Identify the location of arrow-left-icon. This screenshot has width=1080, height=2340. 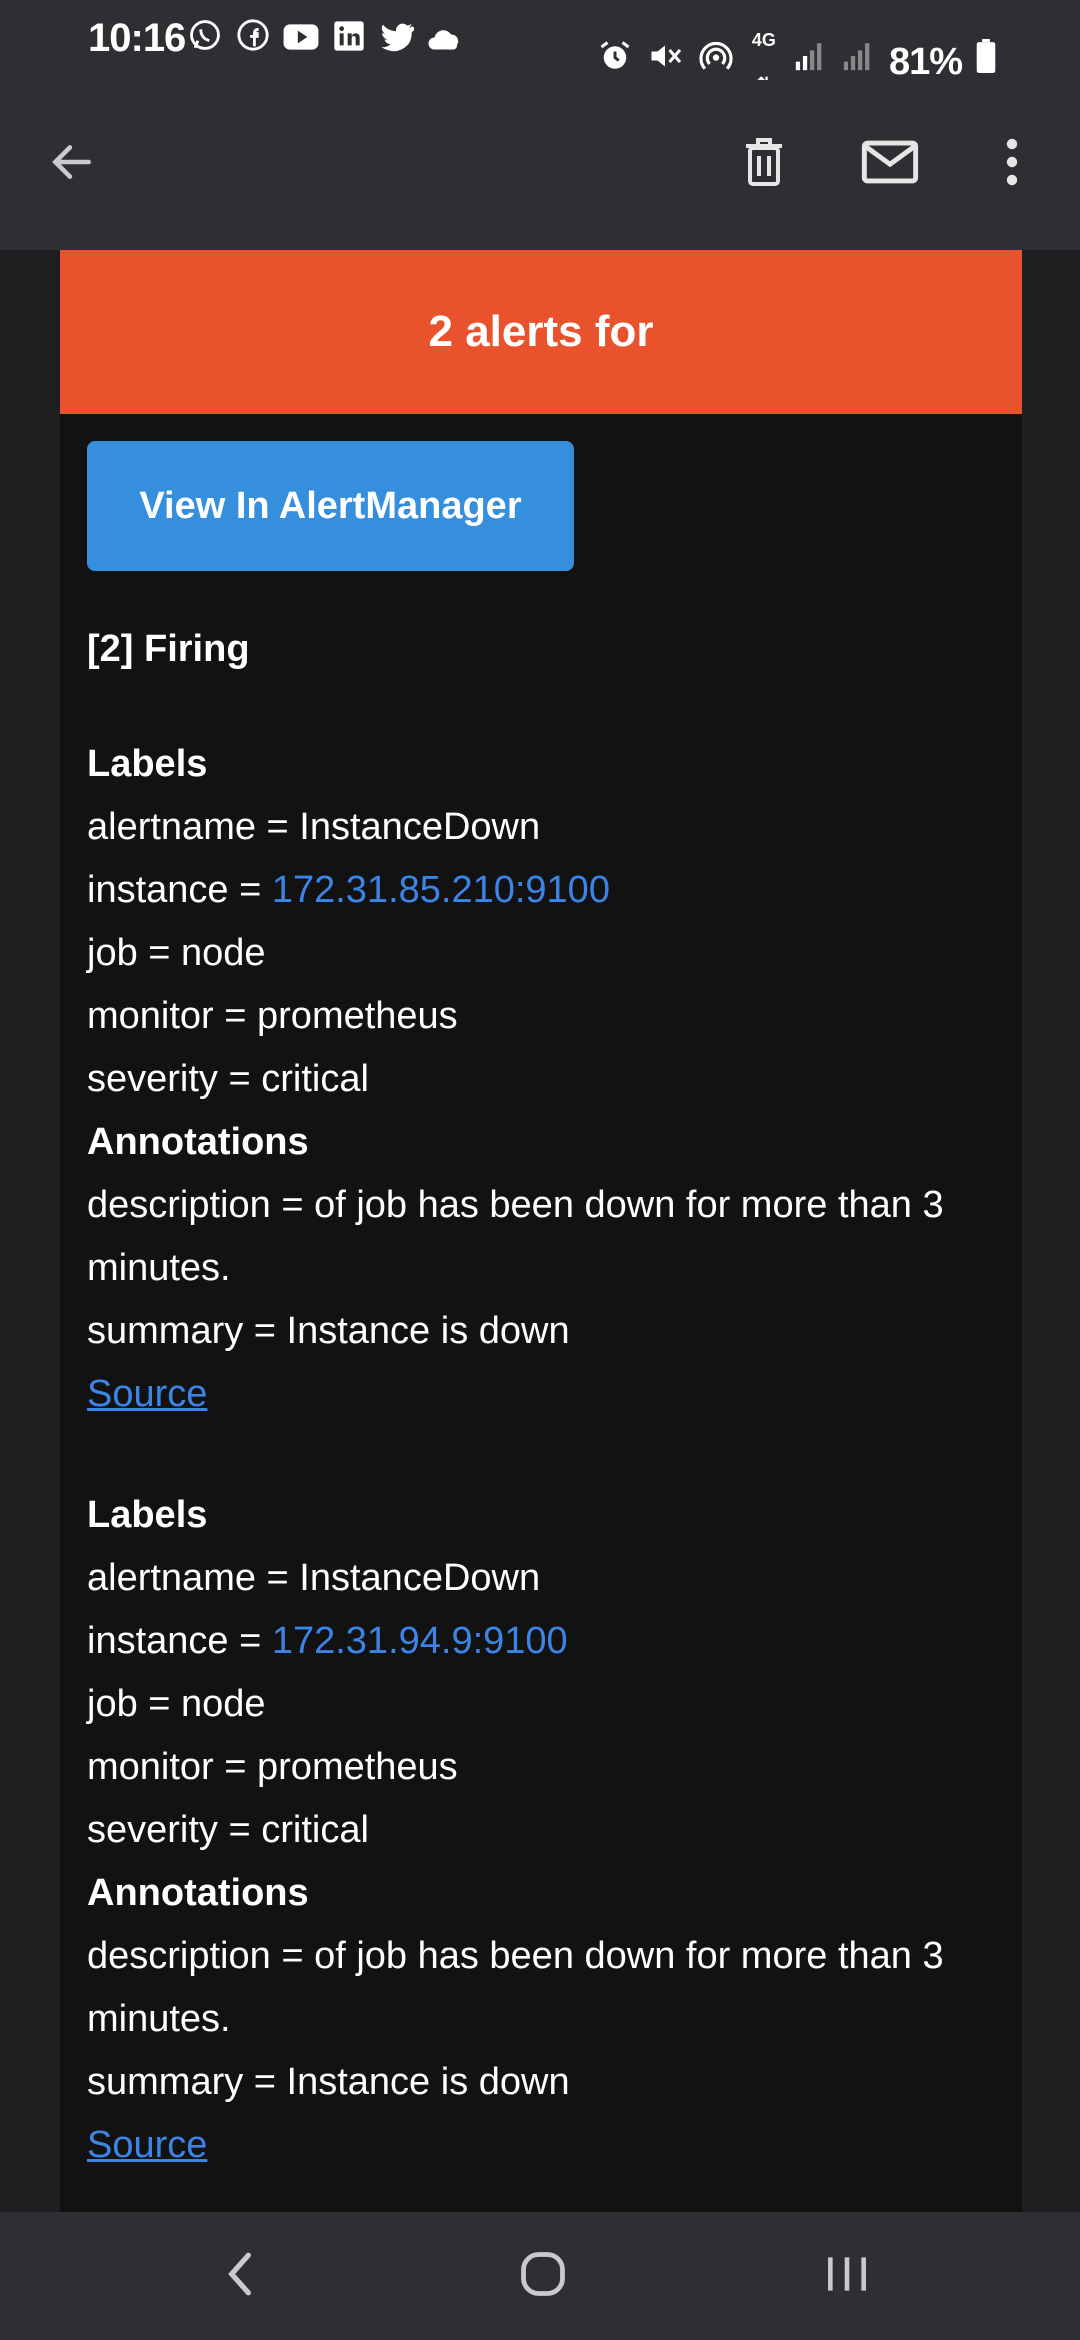
(72, 164).